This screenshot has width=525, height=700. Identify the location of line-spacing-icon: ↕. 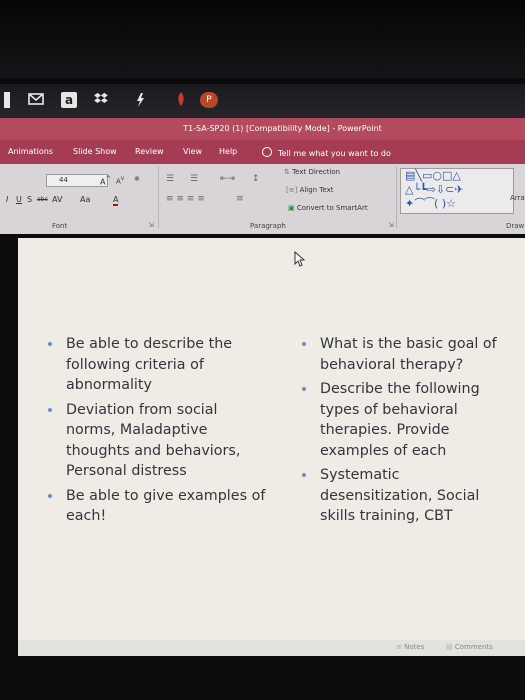
(256, 179).